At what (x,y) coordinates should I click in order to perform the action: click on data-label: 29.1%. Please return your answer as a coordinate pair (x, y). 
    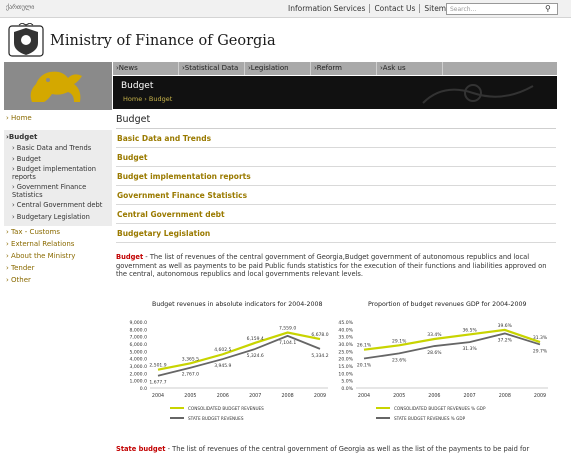
    Looking at the image, I should click on (399, 341).